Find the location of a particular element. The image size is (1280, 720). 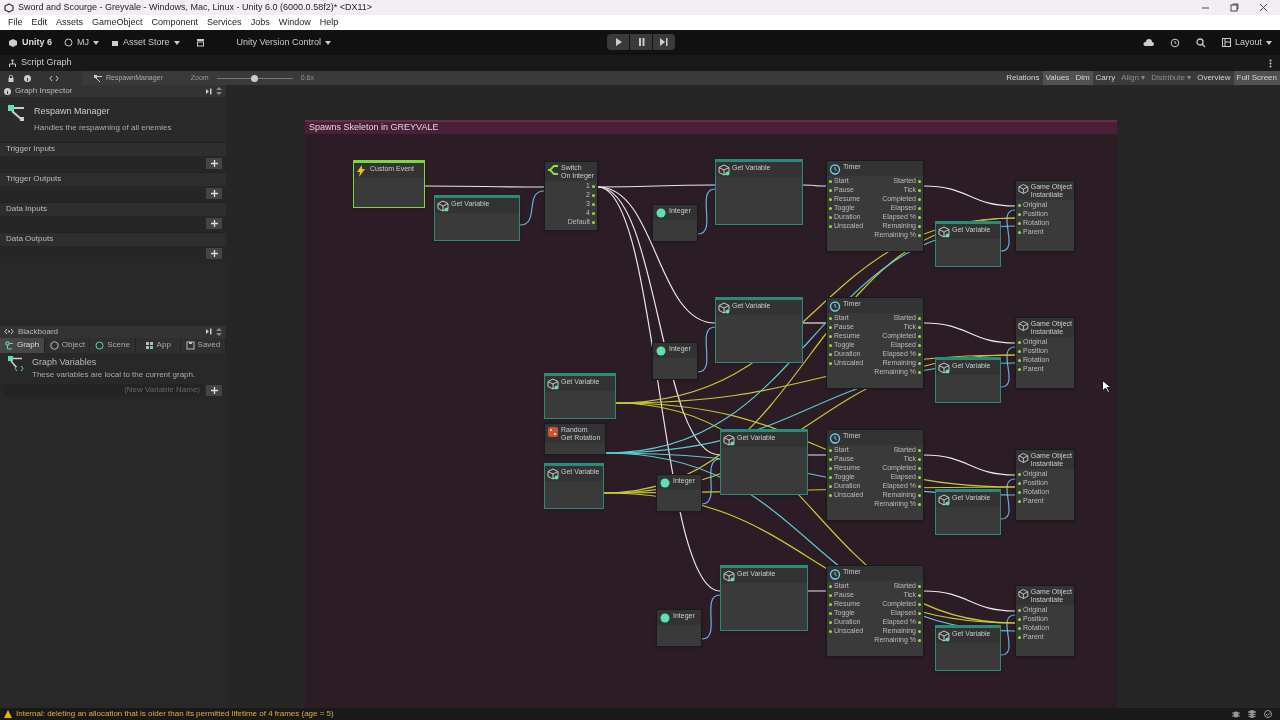

archive-icon is located at coordinates (200, 42).